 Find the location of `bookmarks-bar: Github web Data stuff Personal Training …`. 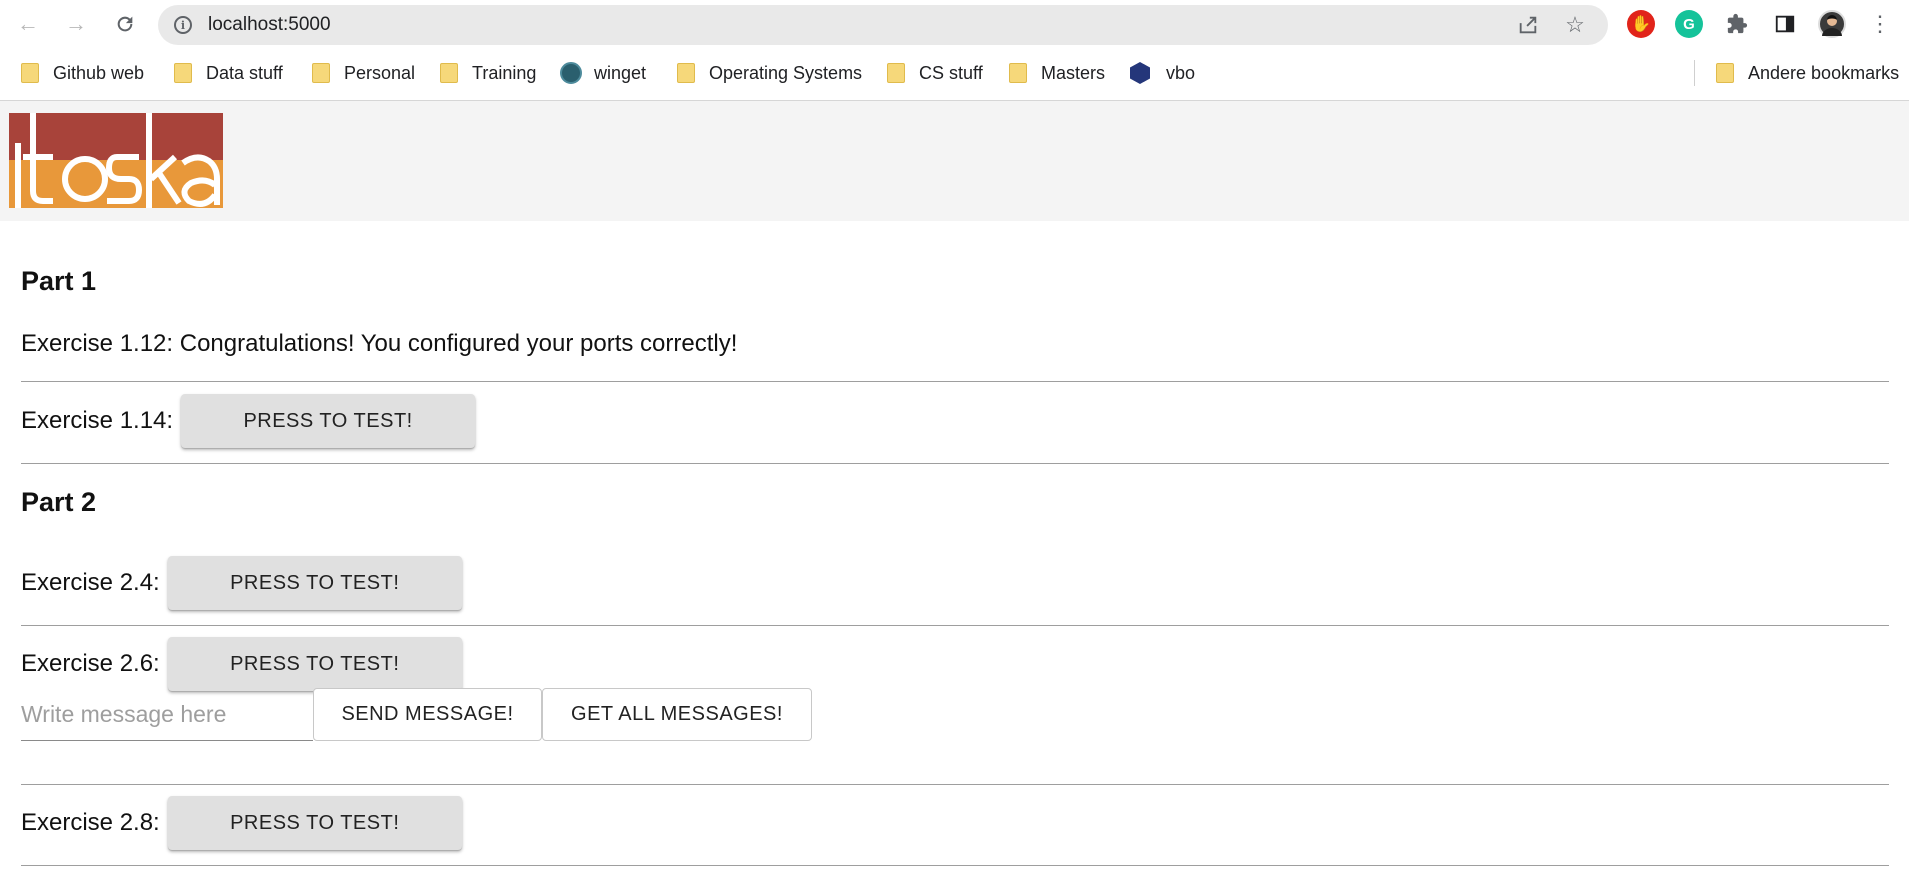

bookmarks-bar: Github web Data stuff Personal Training … is located at coordinates (954, 74).